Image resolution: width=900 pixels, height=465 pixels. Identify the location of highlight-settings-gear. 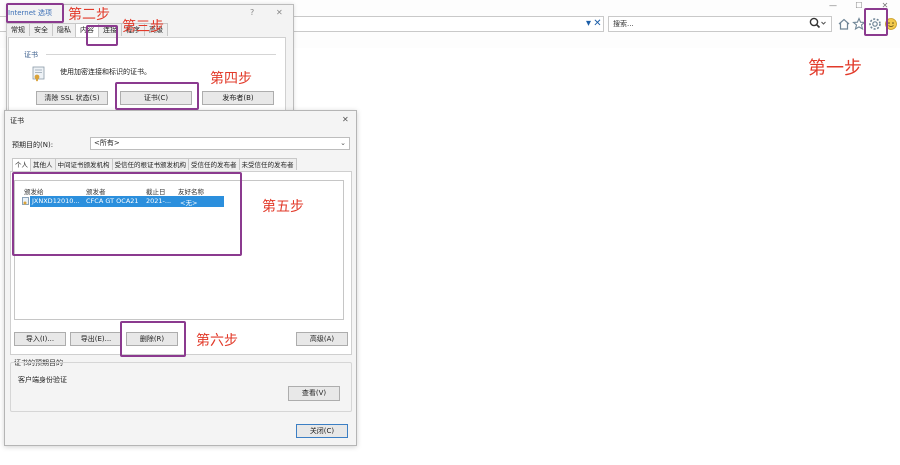
(876, 22).